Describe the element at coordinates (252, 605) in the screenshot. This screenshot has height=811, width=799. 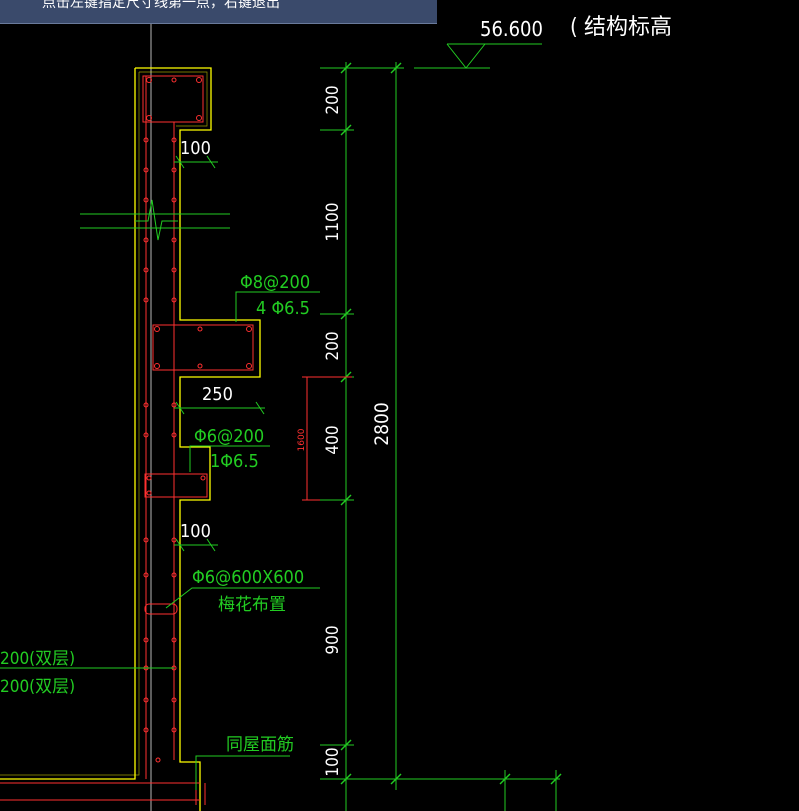
I see `tie-layout-note: 梅花布置` at that location.